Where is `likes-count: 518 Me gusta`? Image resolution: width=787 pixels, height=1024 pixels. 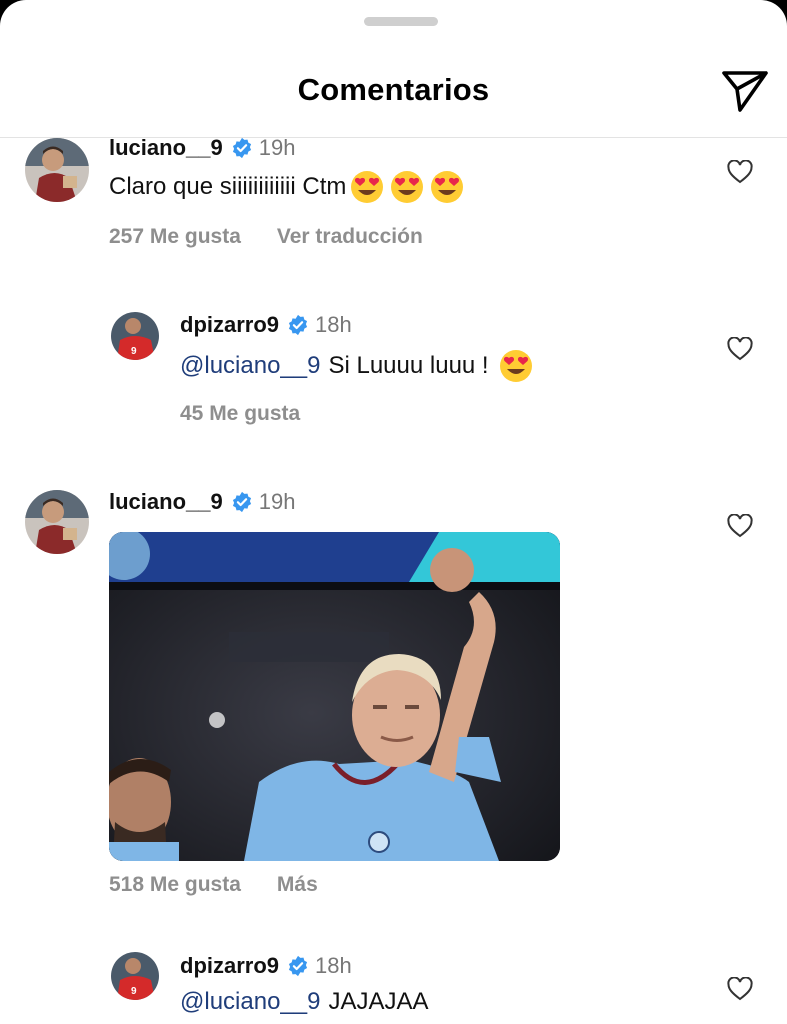
likes-count: 518 Me gusta is located at coordinates (175, 884).